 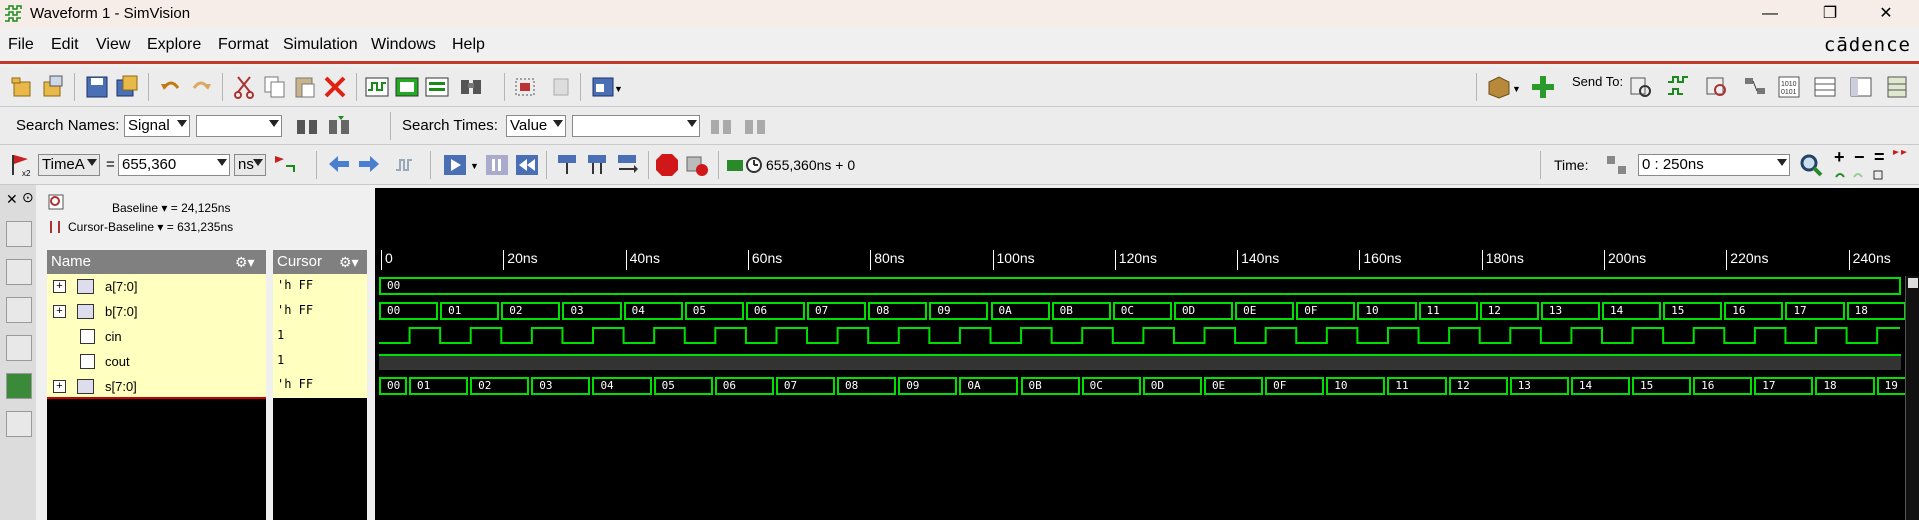 I want to click on vertical-scrollbar, so click(x=1912, y=398).